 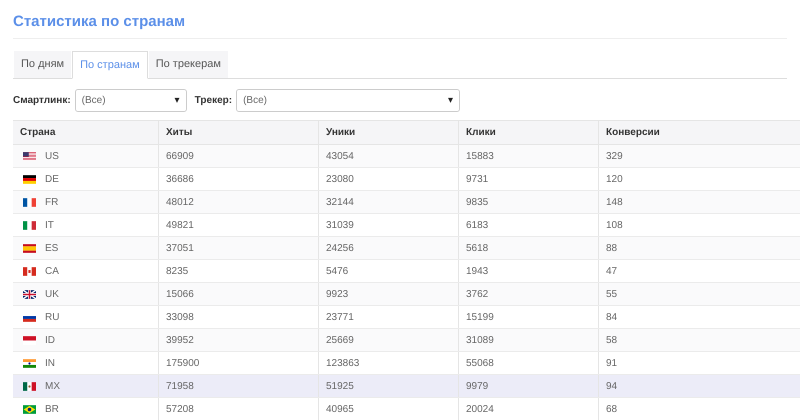 What do you see at coordinates (477, 387) in the screenshot?
I see `table-cell-text: 9979` at bounding box center [477, 387].